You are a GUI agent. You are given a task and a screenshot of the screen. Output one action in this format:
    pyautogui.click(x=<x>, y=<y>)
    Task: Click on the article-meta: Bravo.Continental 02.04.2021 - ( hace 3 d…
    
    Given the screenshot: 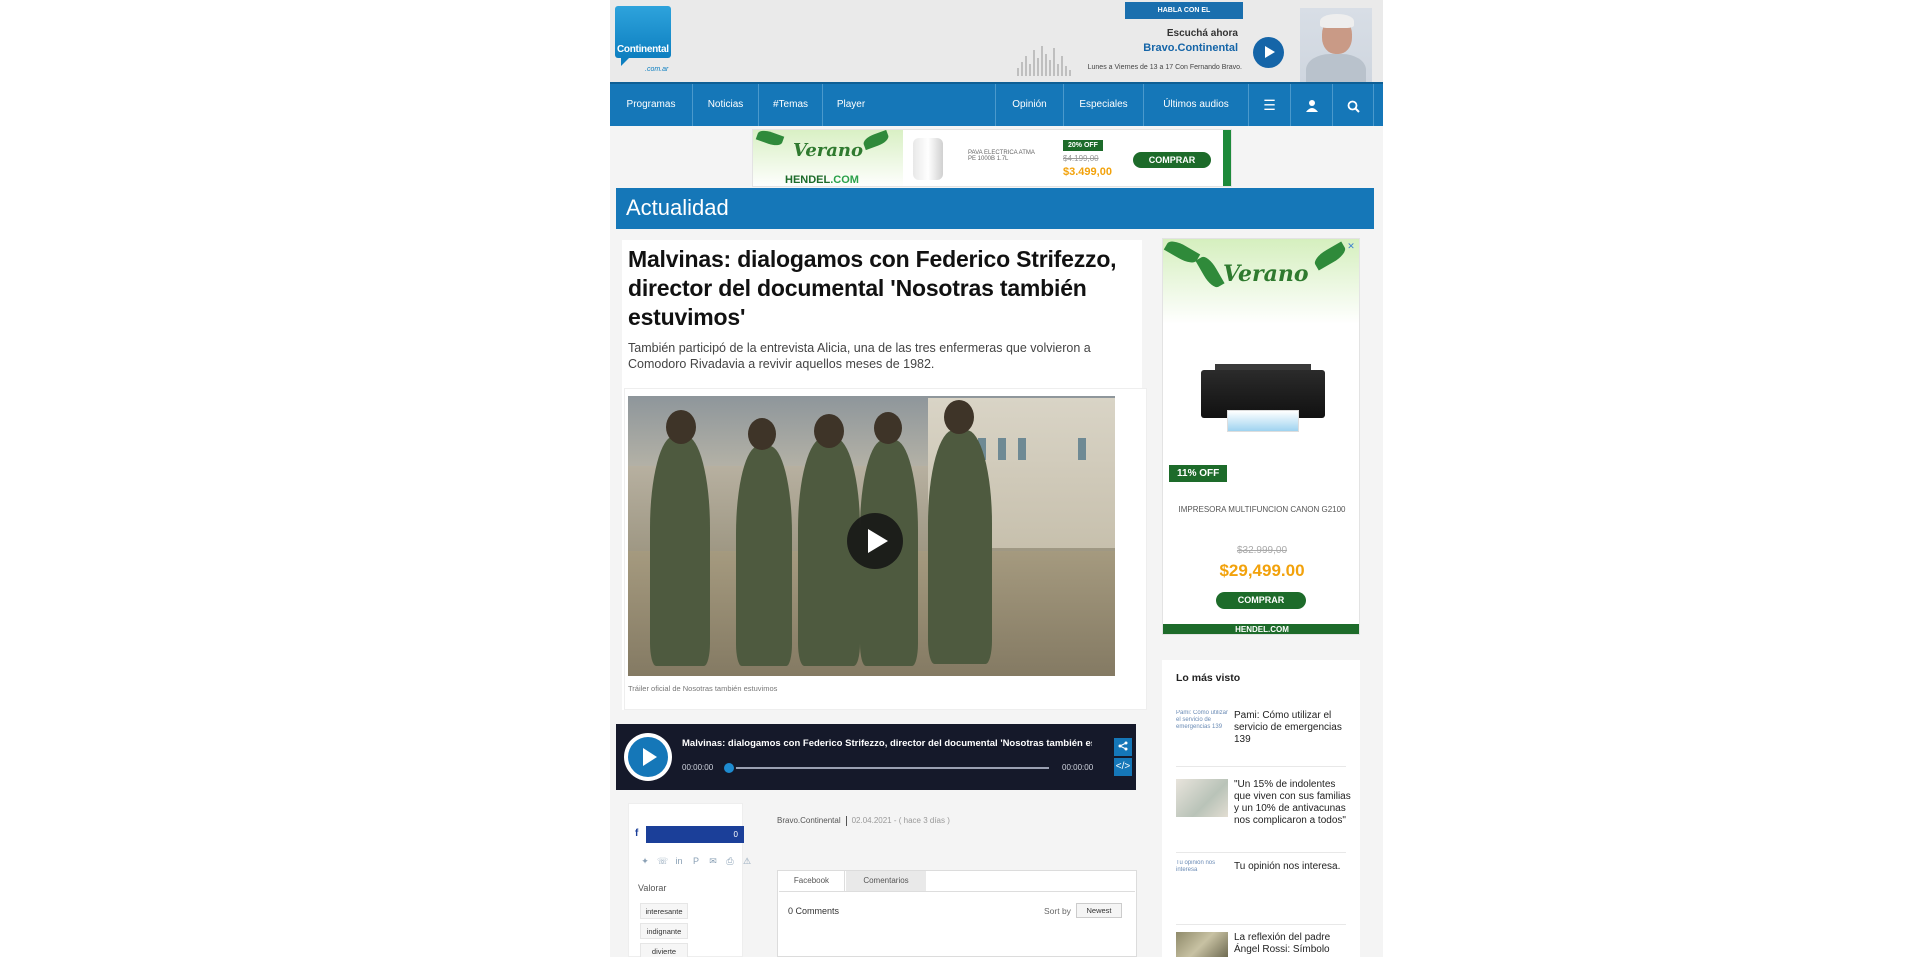 What is the action you would take?
    pyautogui.click(x=863, y=821)
    